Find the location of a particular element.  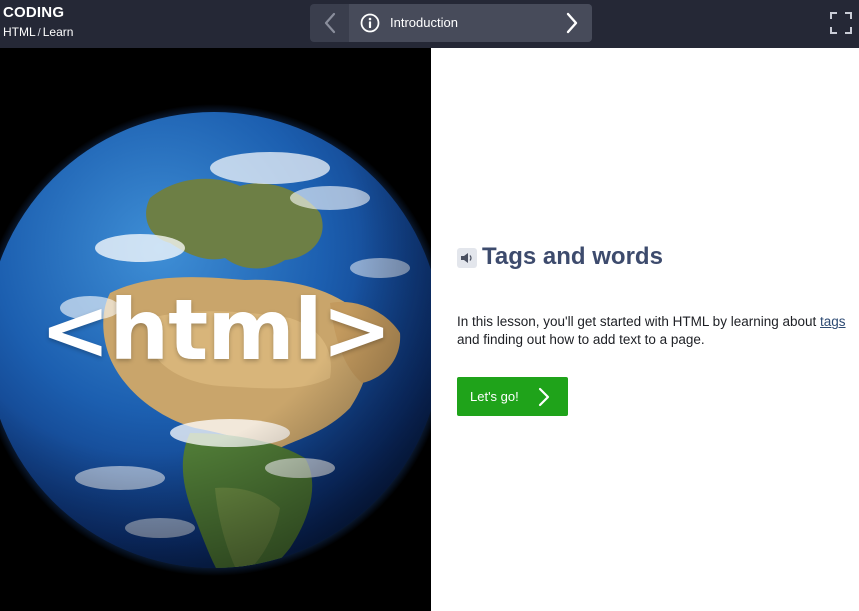

previous-lesson-button is located at coordinates (329, 23).